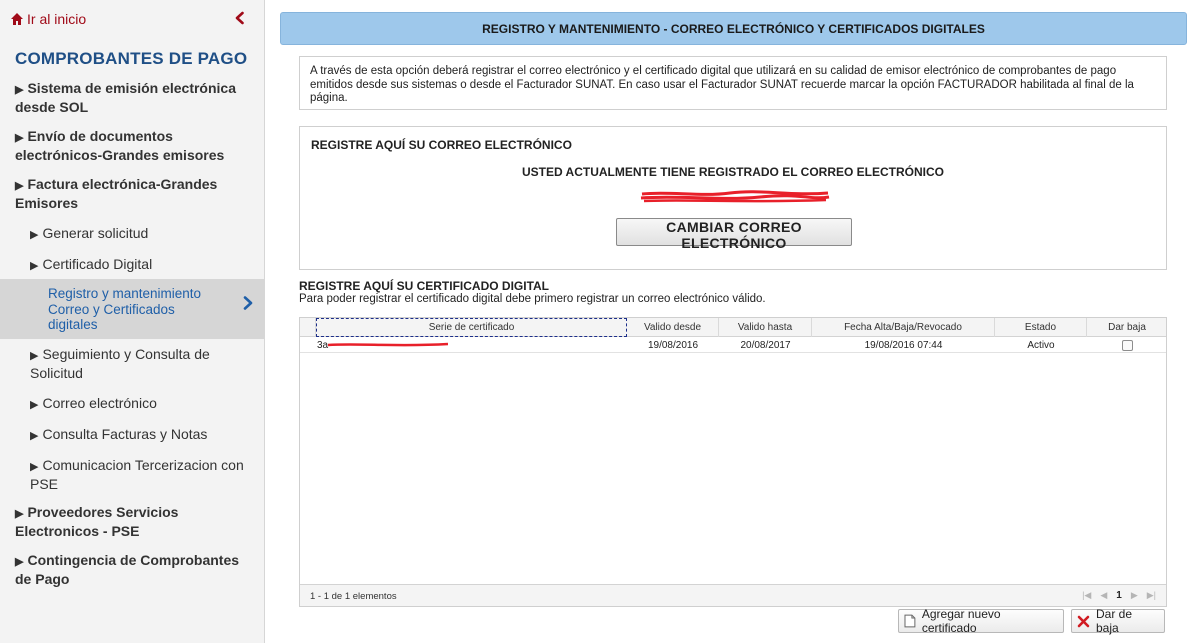 The image size is (1200, 643). I want to click on sidebar-item-seguimiento: ▶ Seguimiento y Consulta de Solicitud, so click(132, 364).